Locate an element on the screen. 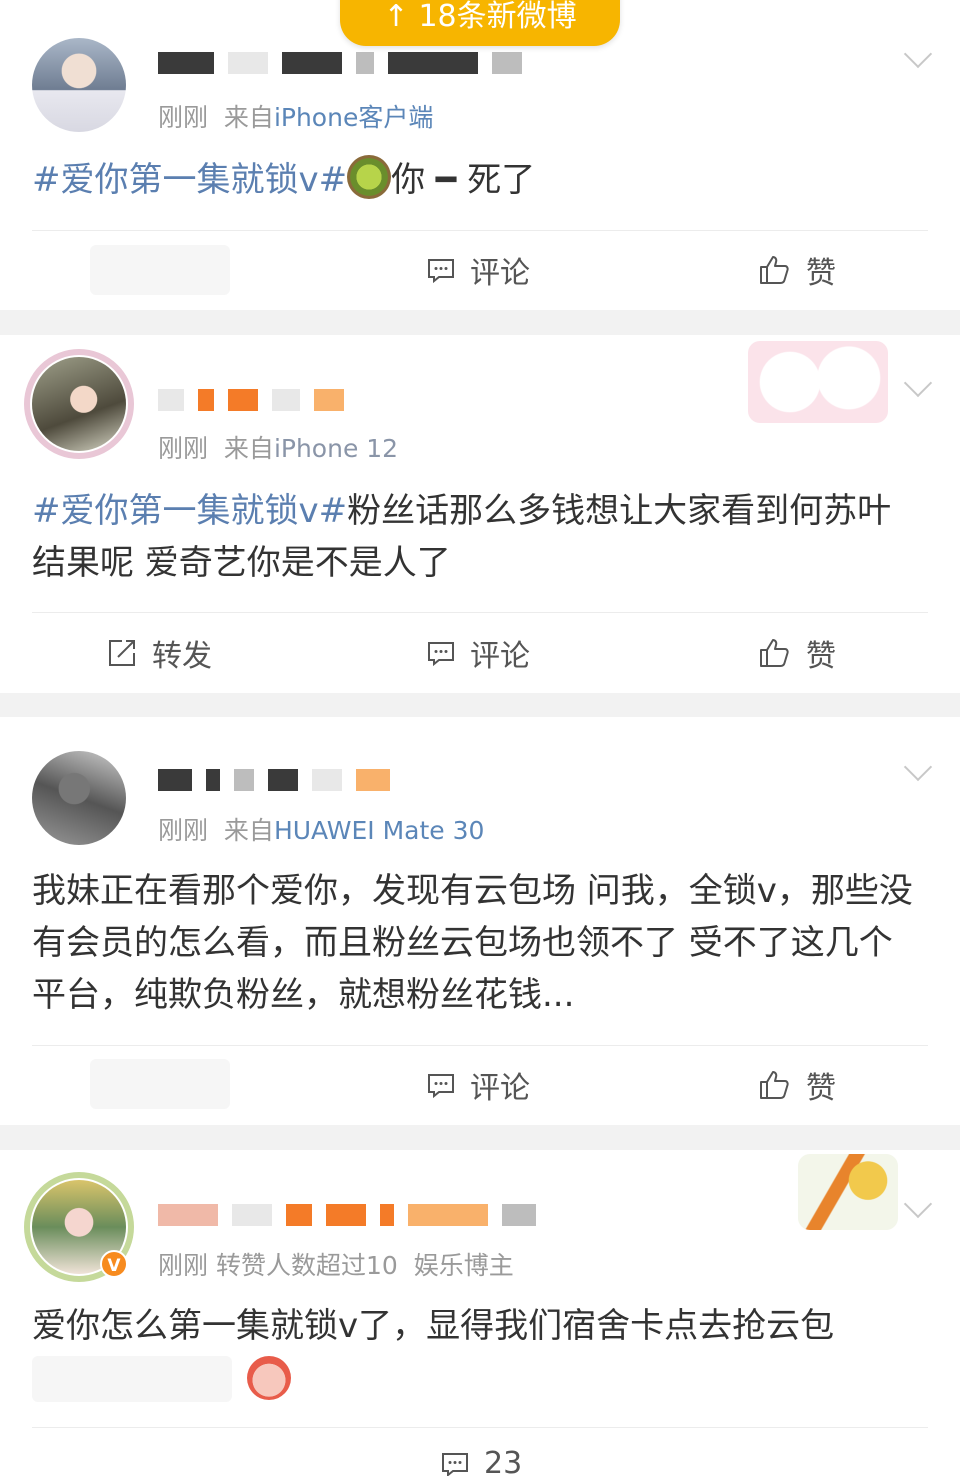 Image resolution: width=960 pixels, height=1476 pixels. post-meta: 刚刚 来自iPhone客户端 is located at coordinates (295, 116).